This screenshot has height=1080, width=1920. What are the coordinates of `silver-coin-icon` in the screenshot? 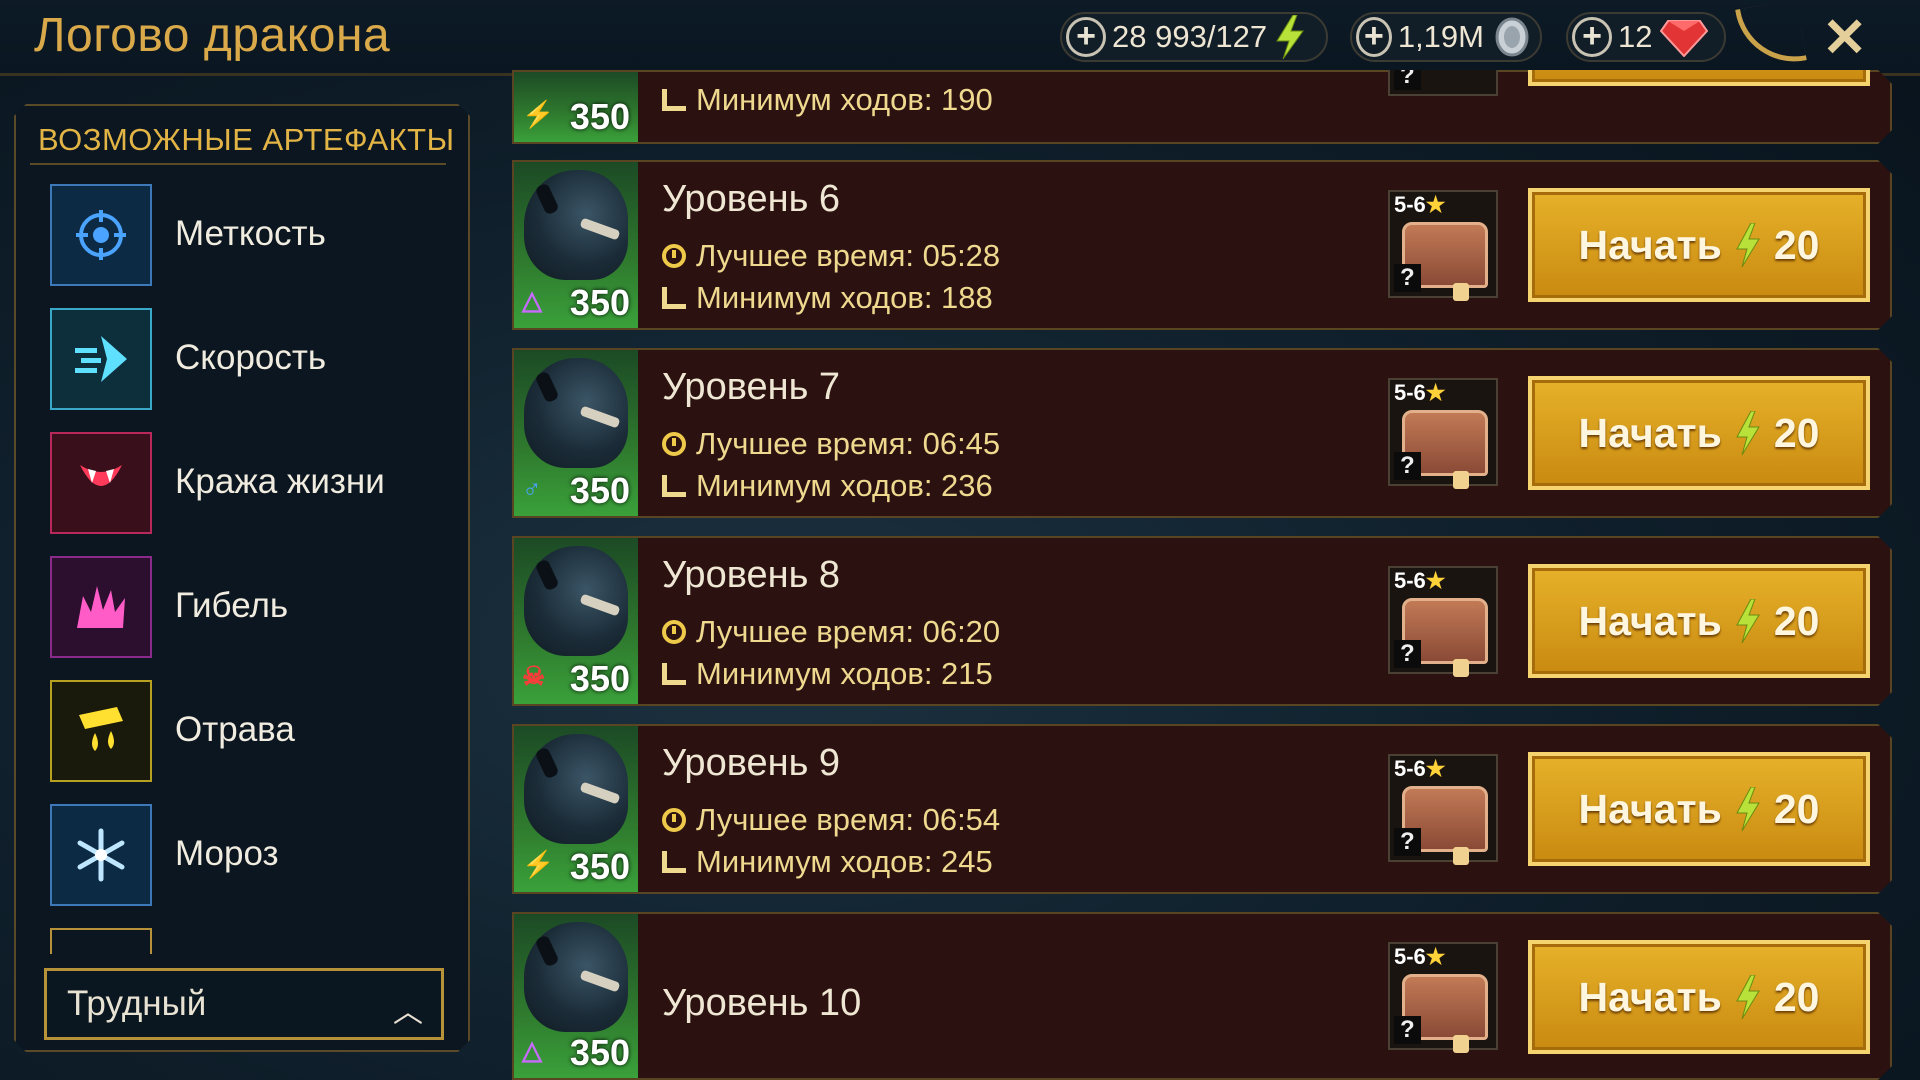 It's located at (1512, 37).